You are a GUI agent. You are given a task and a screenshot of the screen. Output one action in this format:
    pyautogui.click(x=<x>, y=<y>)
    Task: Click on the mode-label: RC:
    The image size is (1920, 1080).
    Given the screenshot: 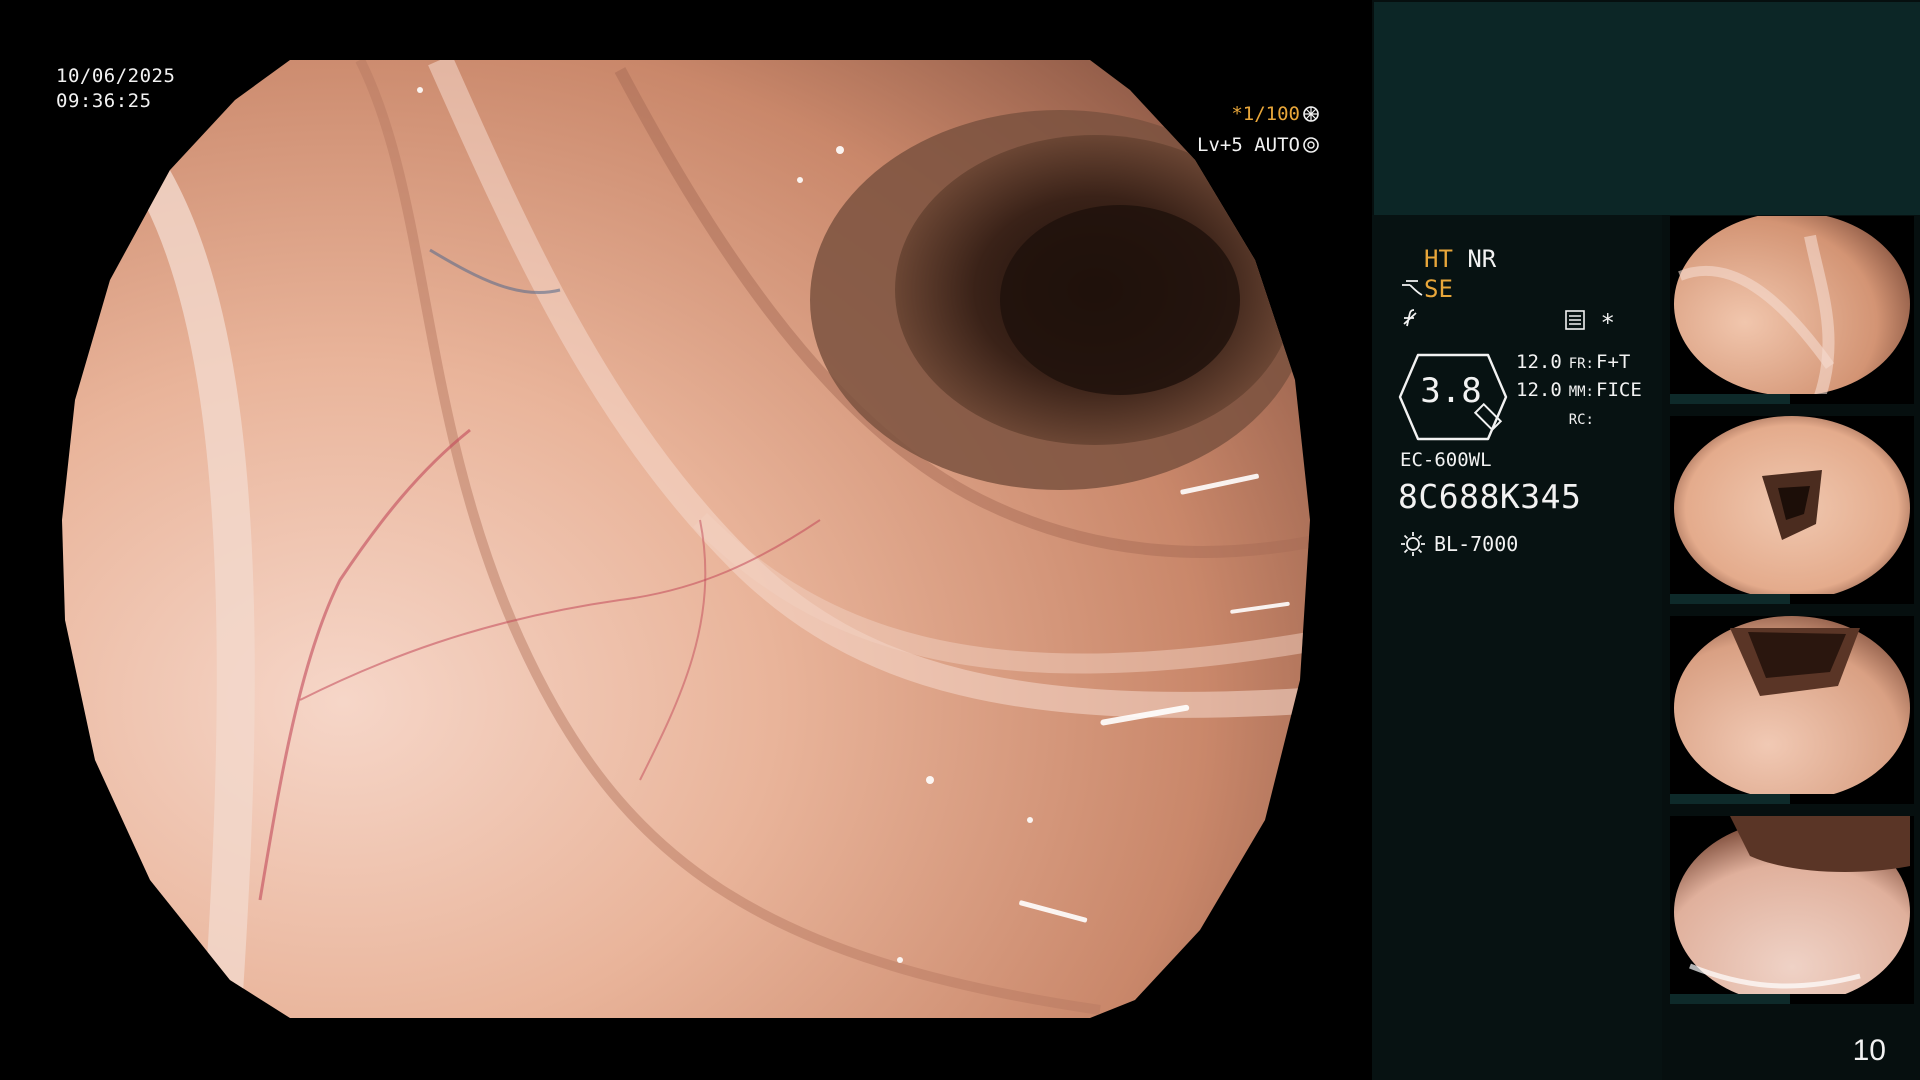 What is the action you would take?
    pyautogui.click(x=1581, y=420)
    